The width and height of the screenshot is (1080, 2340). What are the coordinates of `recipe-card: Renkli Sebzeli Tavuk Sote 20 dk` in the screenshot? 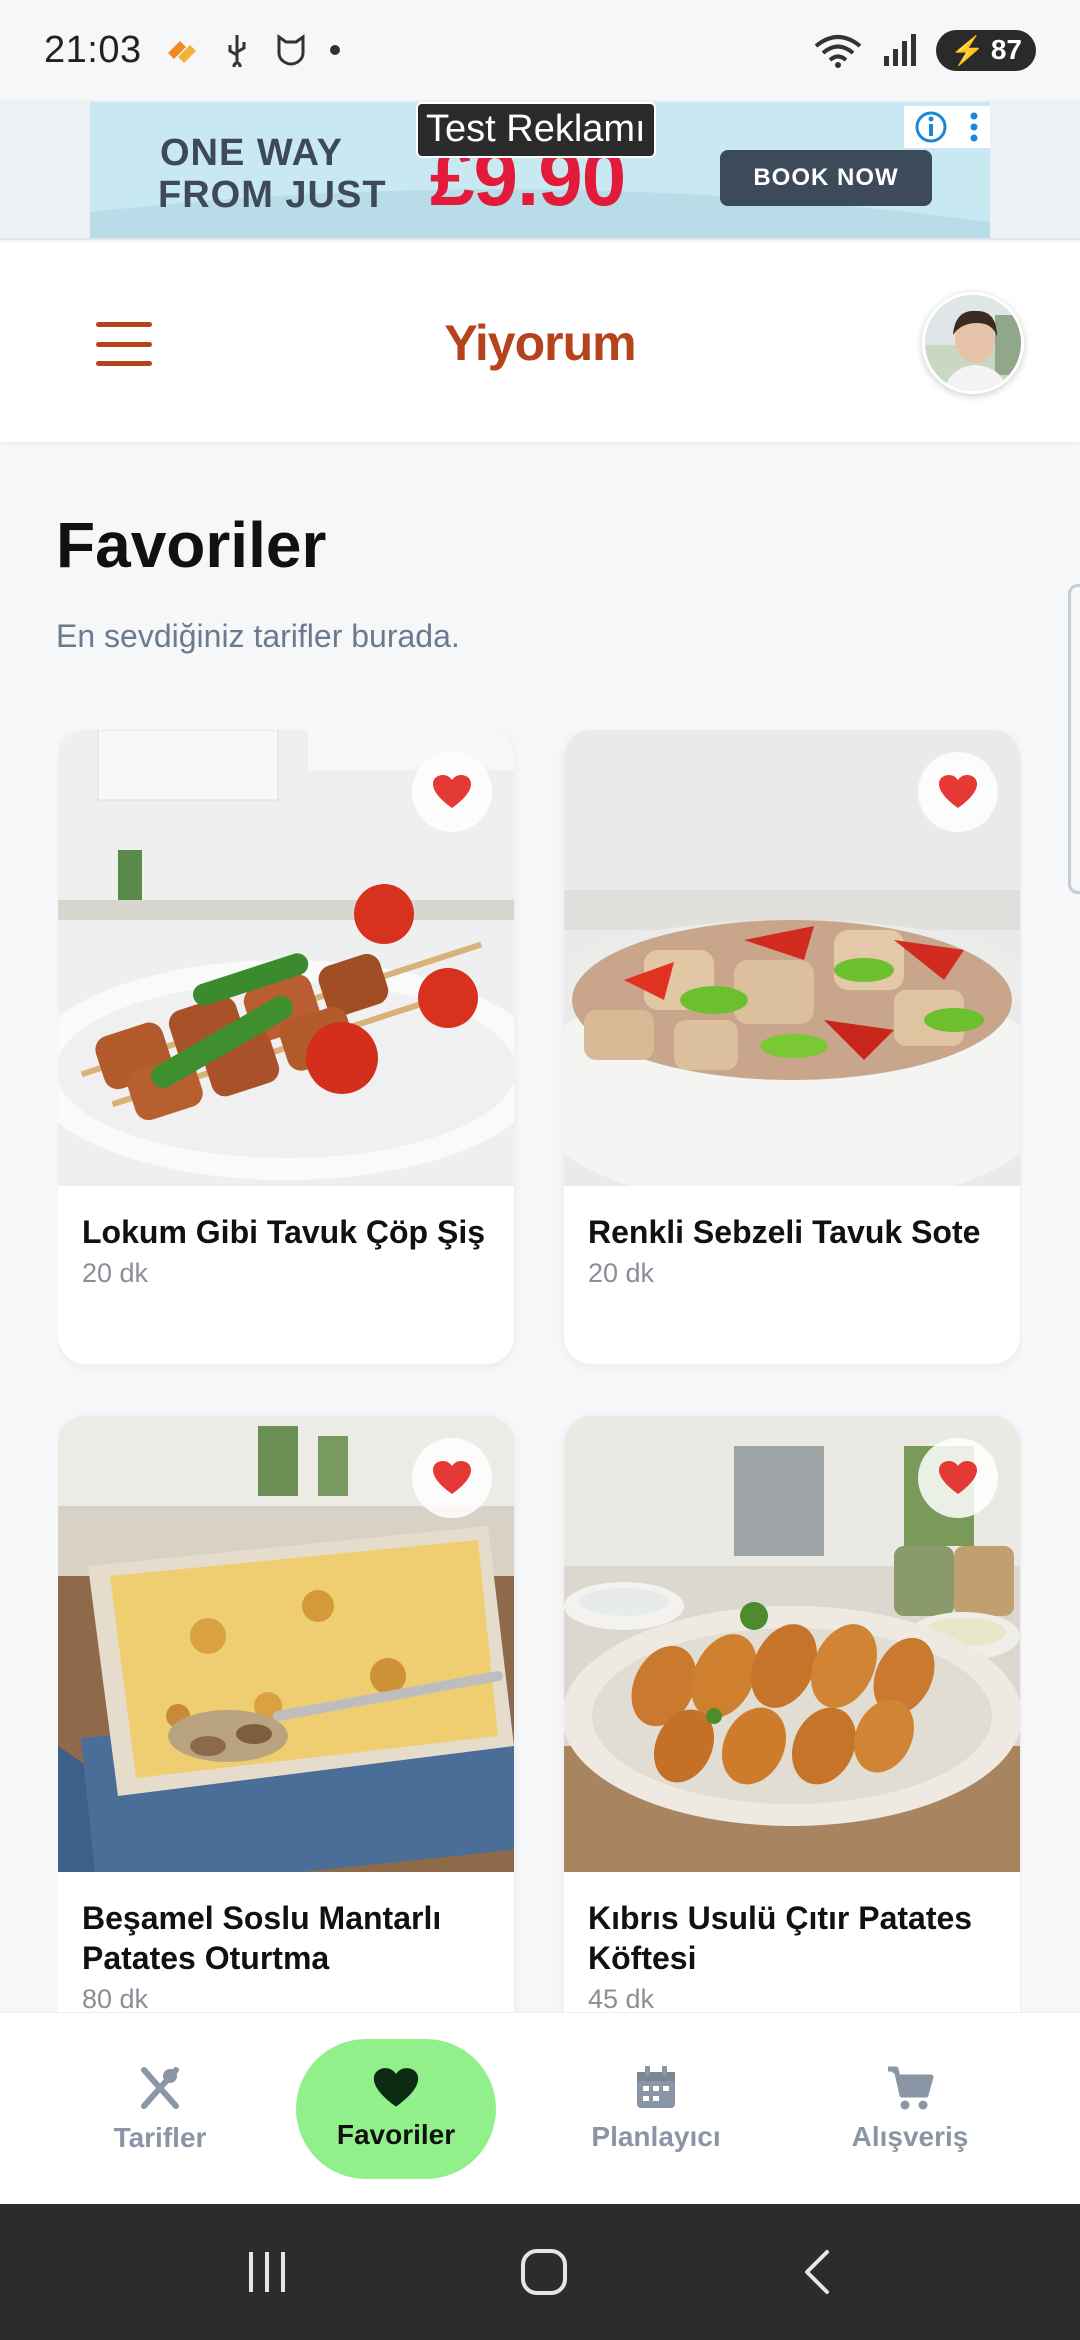 It's located at (792, 1047).